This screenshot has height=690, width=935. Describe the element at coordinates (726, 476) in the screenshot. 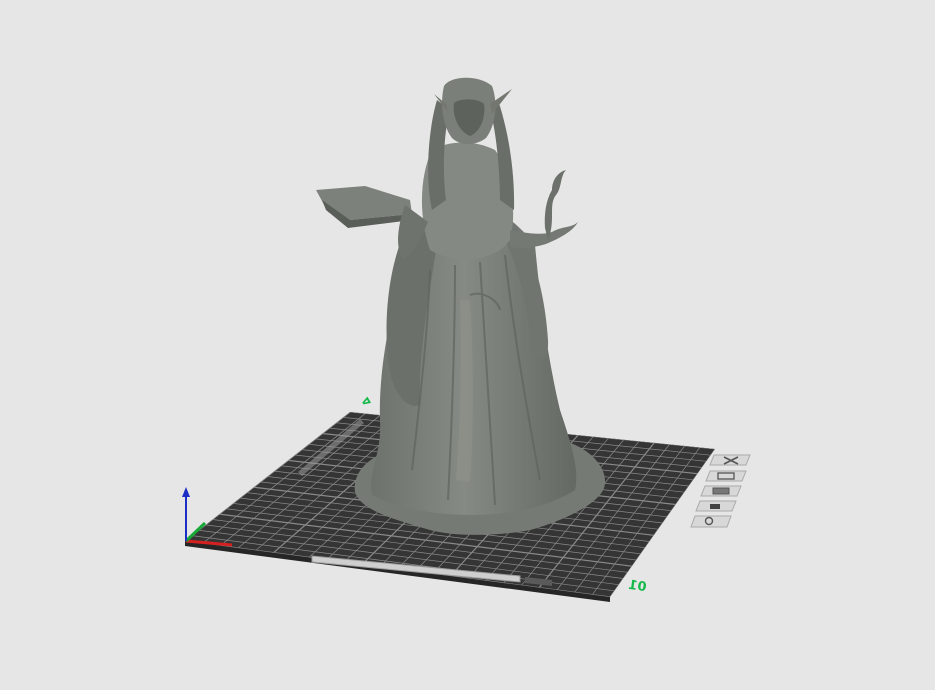

I see `arrange-plate-button` at that location.